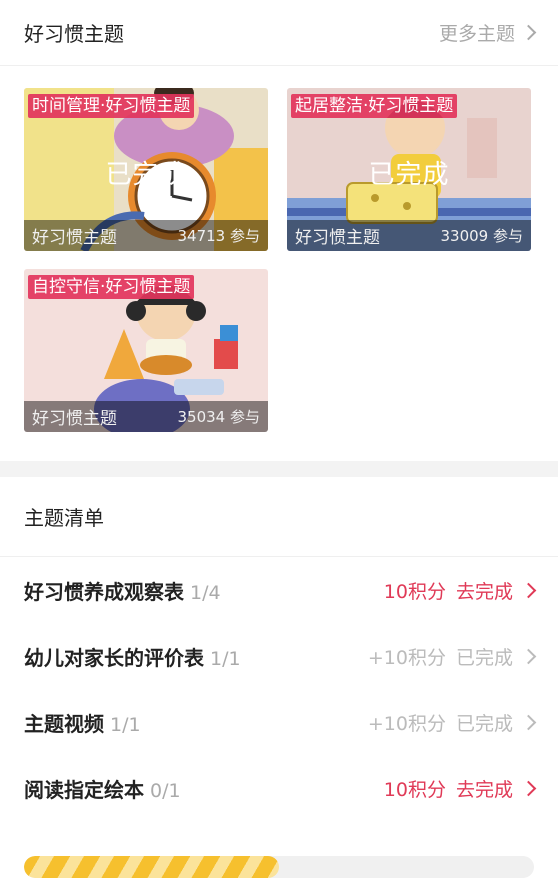 The image size is (558, 886). What do you see at coordinates (151, 867) in the screenshot?
I see `progress-fill` at bounding box center [151, 867].